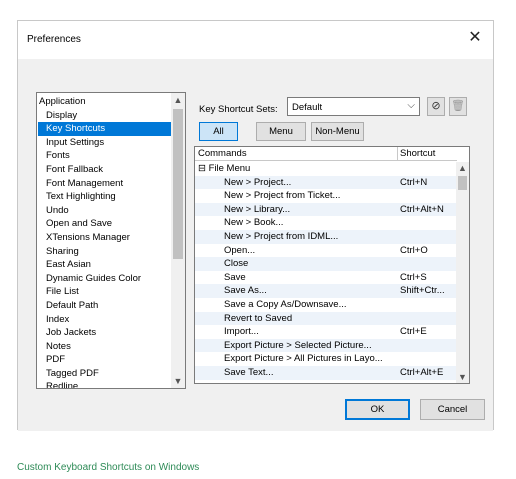 This screenshot has height=479, width=516. Describe the element at coordinates (452, 409) in the screenshot. I see `cancel-button: Cancel` at that location.